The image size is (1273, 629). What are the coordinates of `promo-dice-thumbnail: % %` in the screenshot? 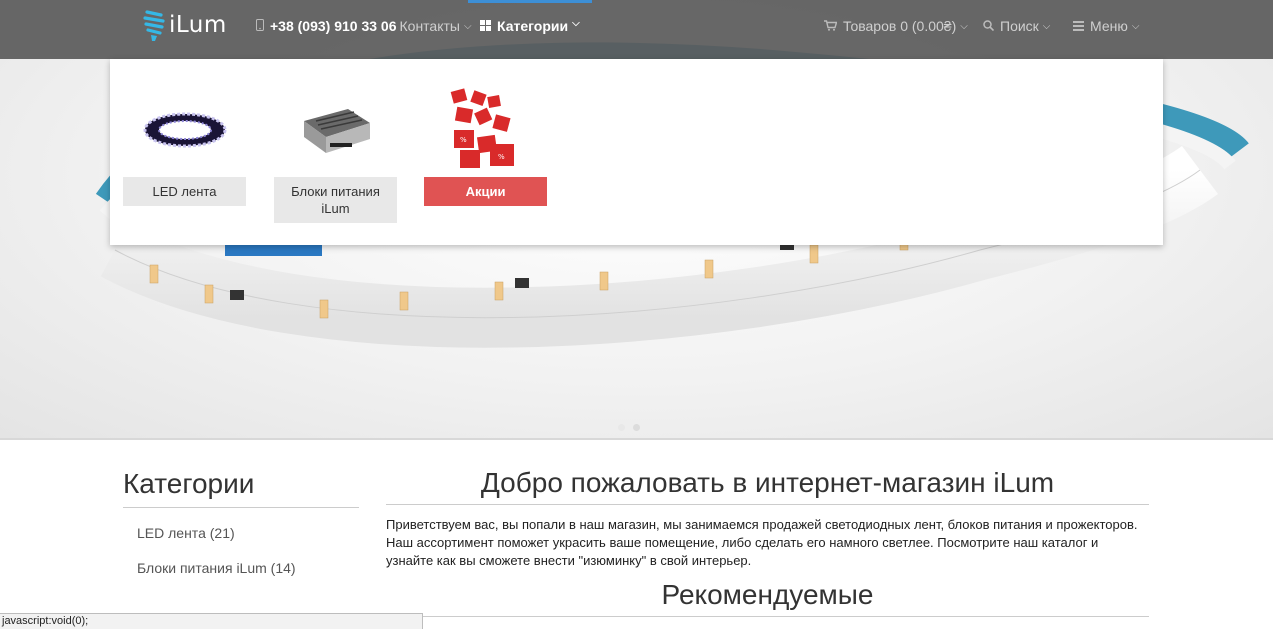 It's located at (485, 129).